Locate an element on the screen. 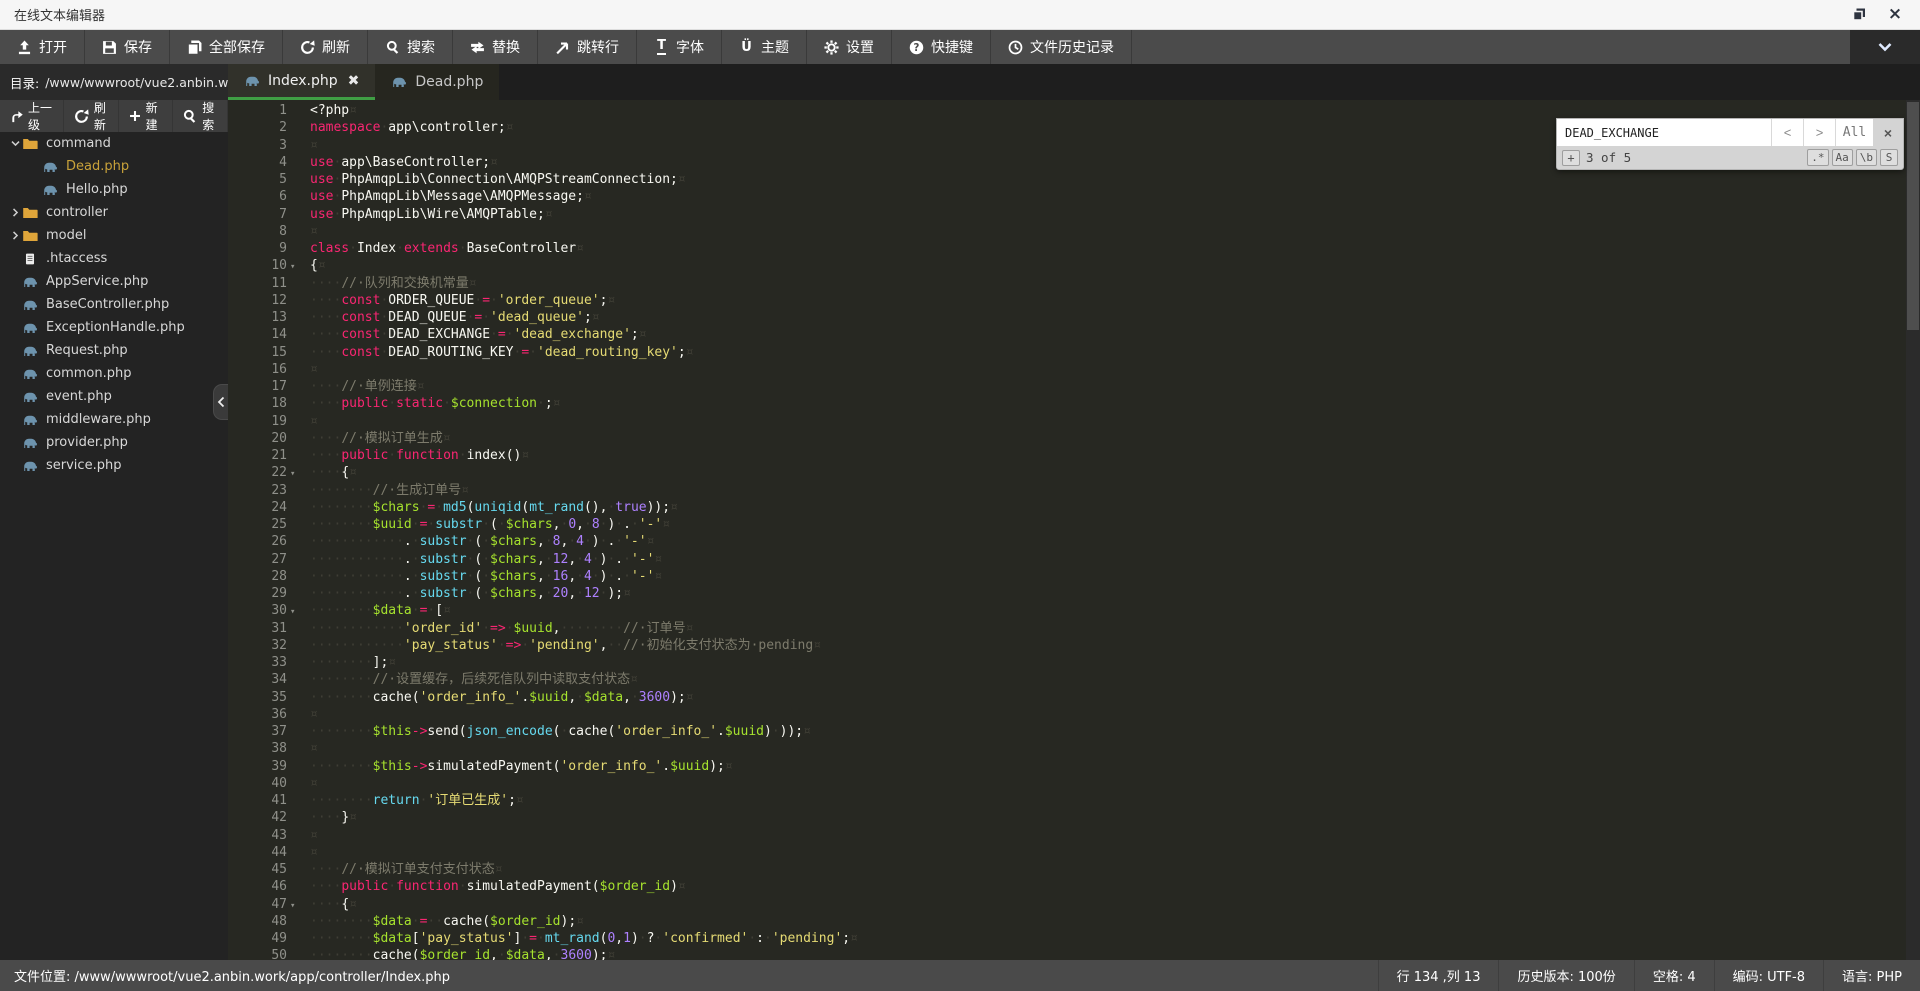  code-line-42: ····}¤ is located at coordinates (1108, 817).